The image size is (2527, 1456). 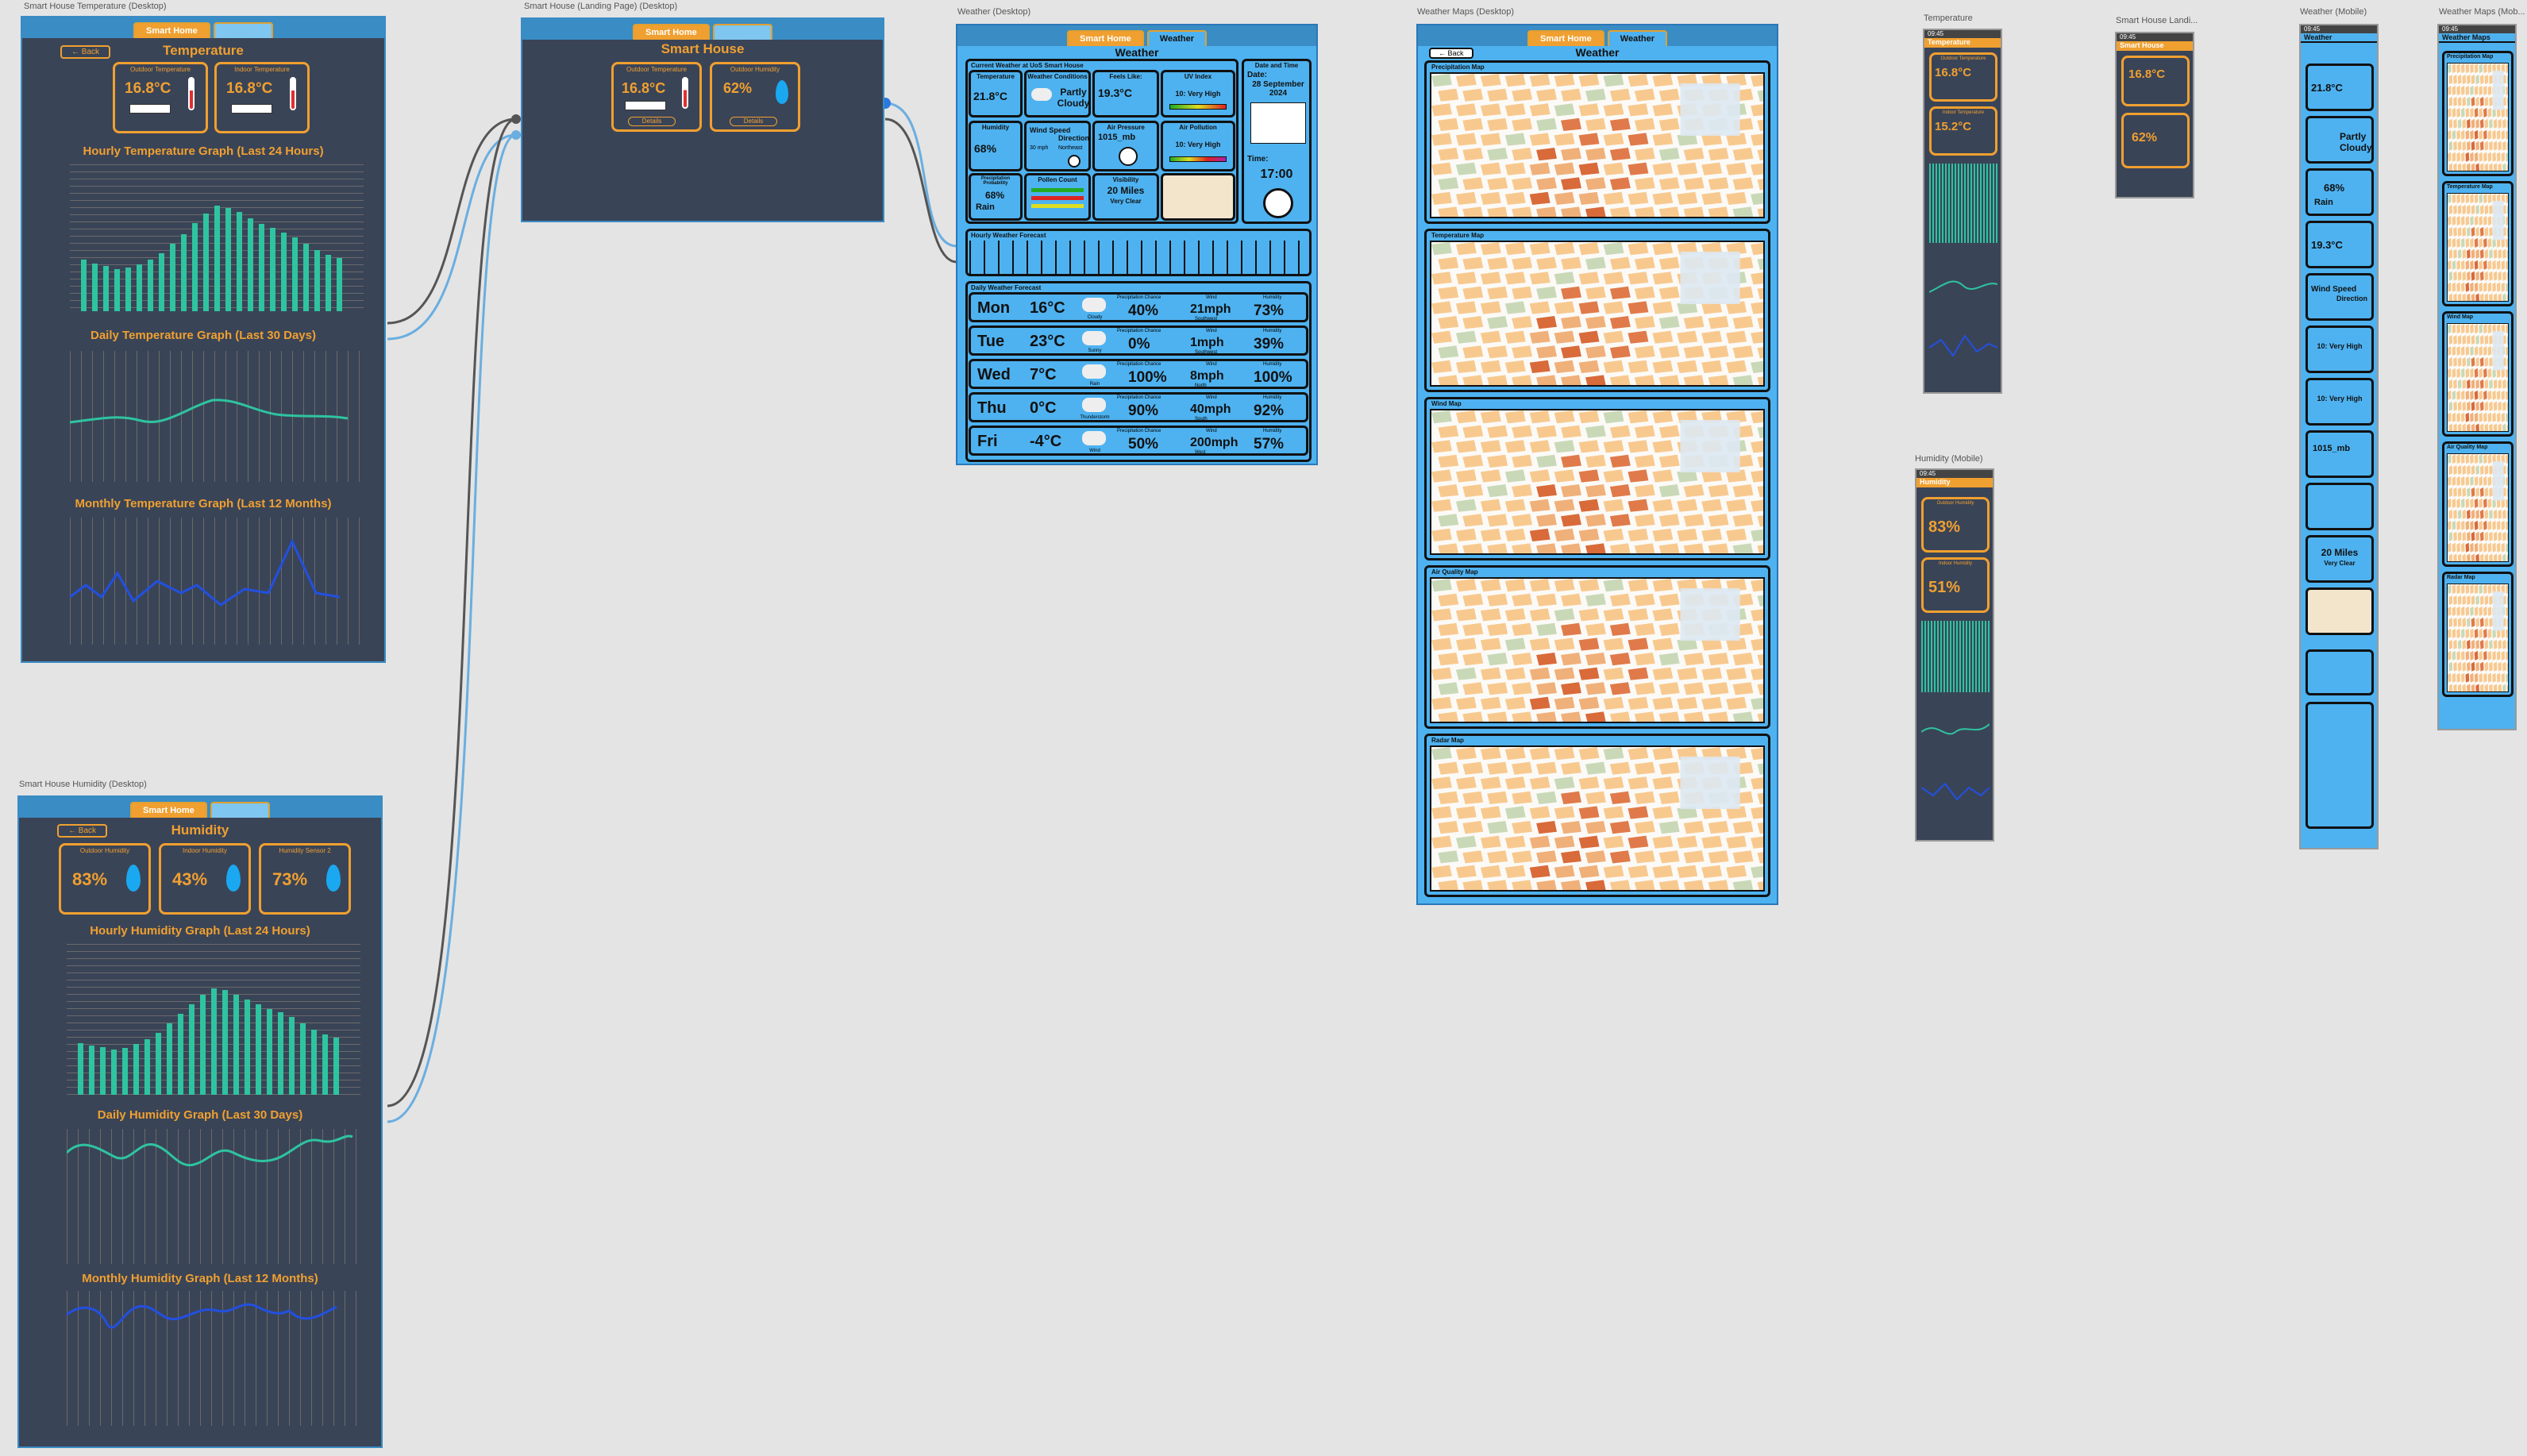 I want to click on mobile-pollution-box: 10: Very High, so click(x=2340, y=402).